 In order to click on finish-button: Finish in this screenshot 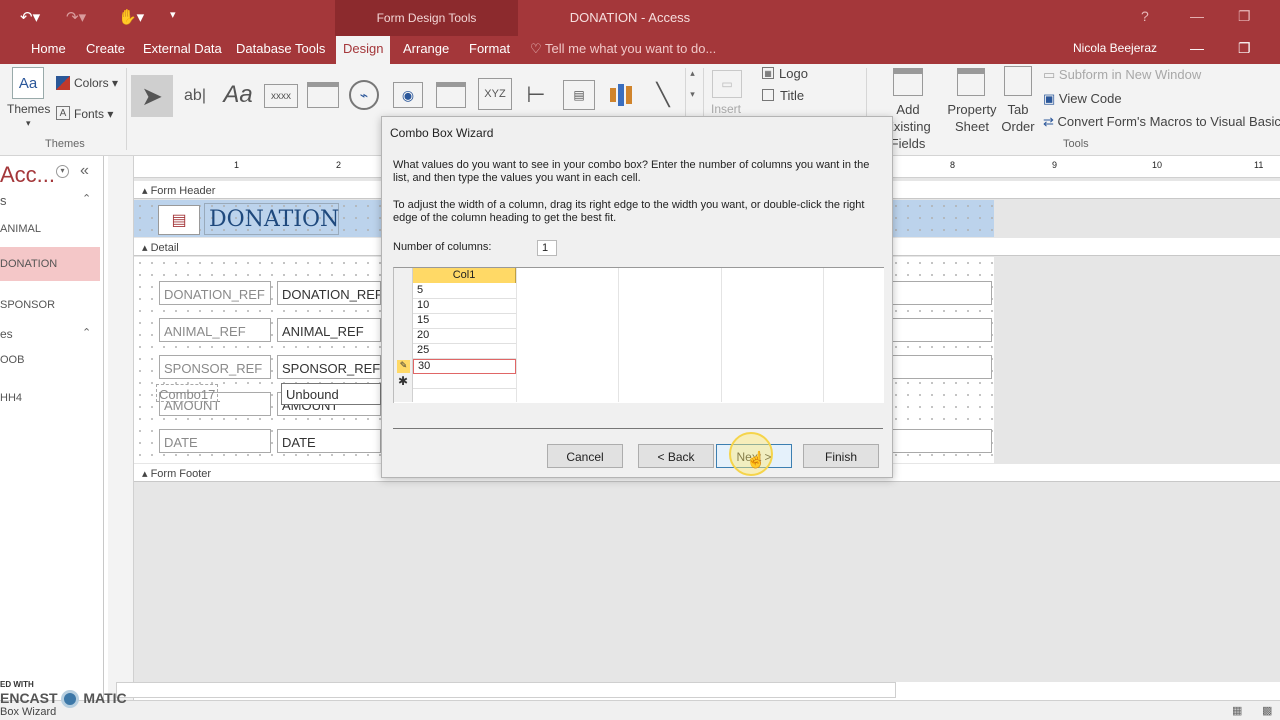, I will do `click(841, 456)`.